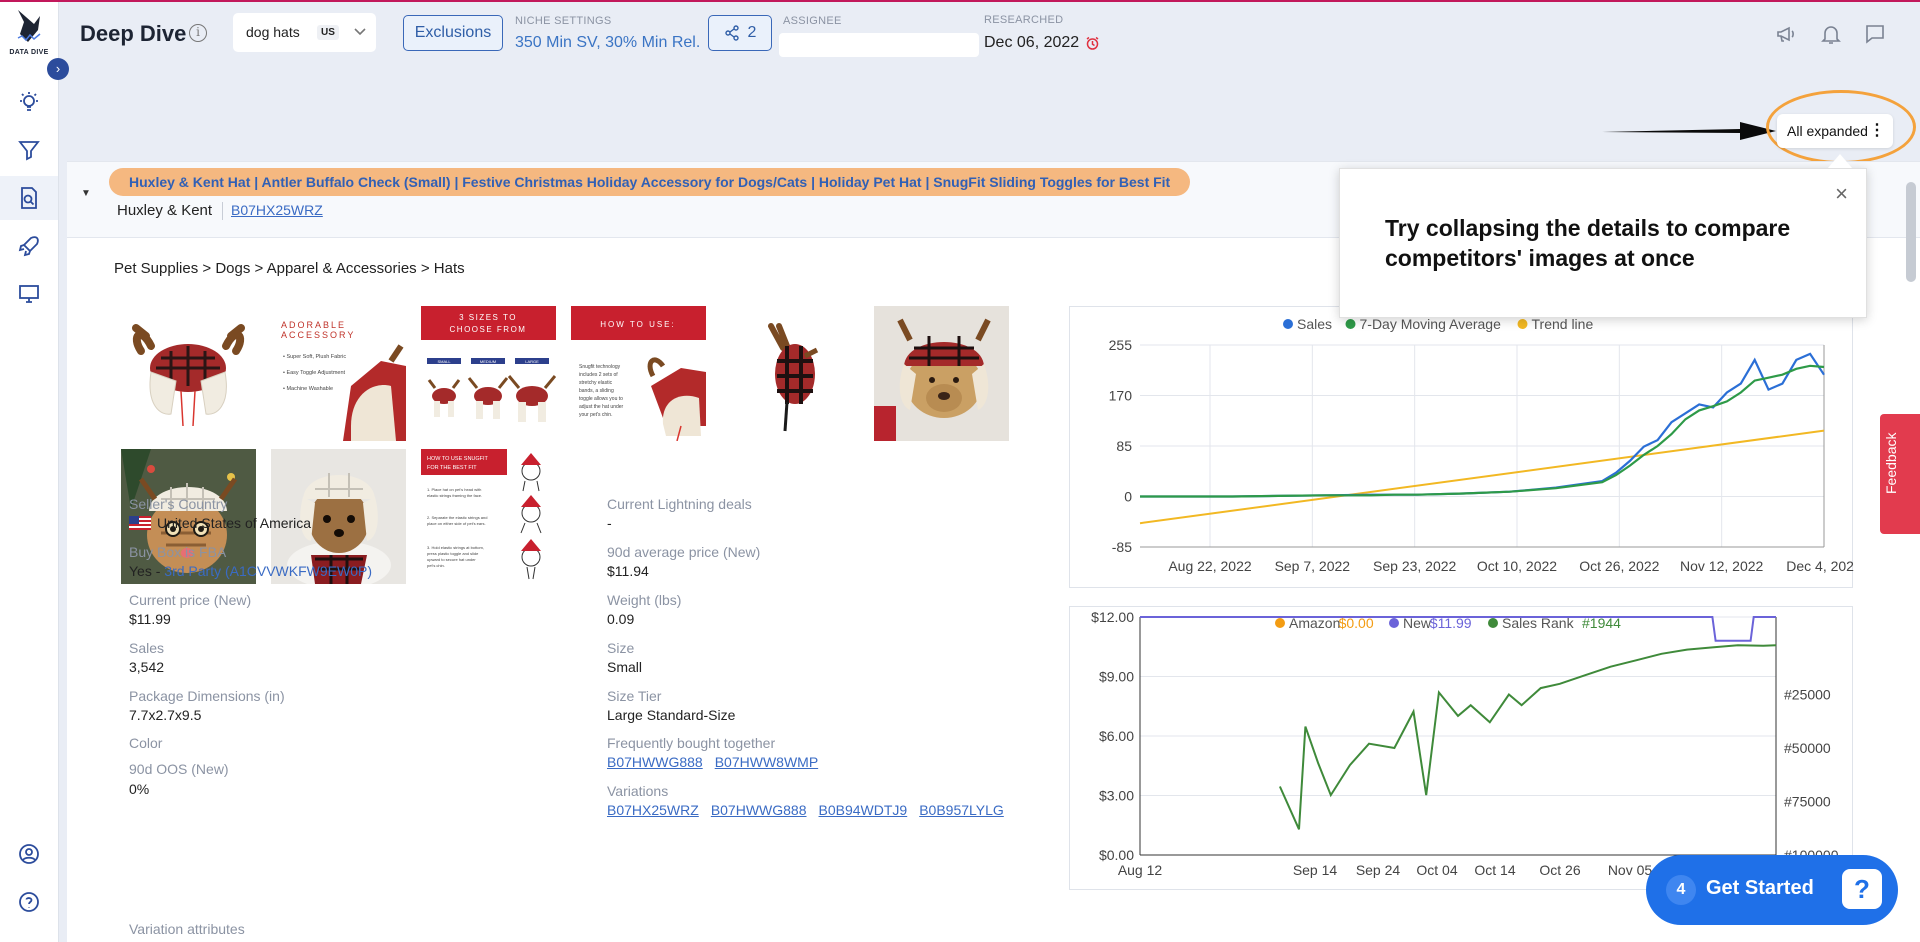 This screenshot has height=942, width=1920. What do you see at coordinates (29, 198) in the screenshot?
I see `sidebar-item-deep-dive` at bounding box center [29, 198].